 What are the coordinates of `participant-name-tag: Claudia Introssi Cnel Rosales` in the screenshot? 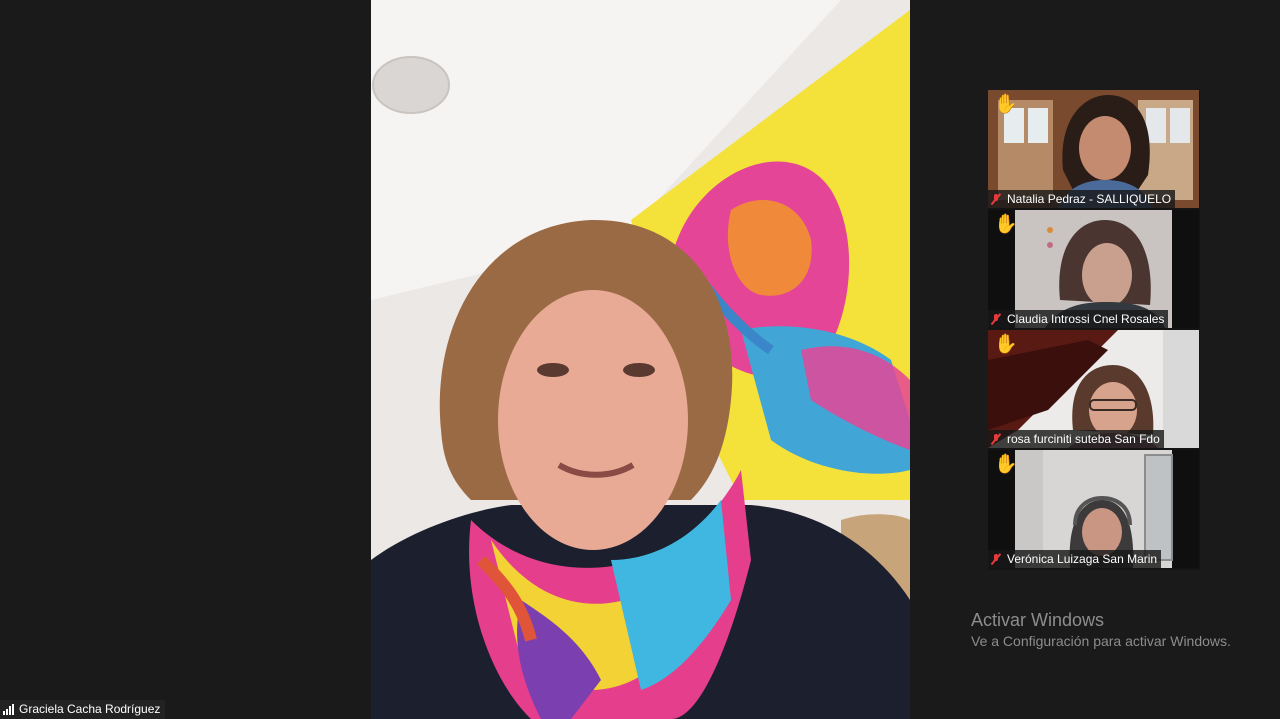 It's located at (1078, 319).